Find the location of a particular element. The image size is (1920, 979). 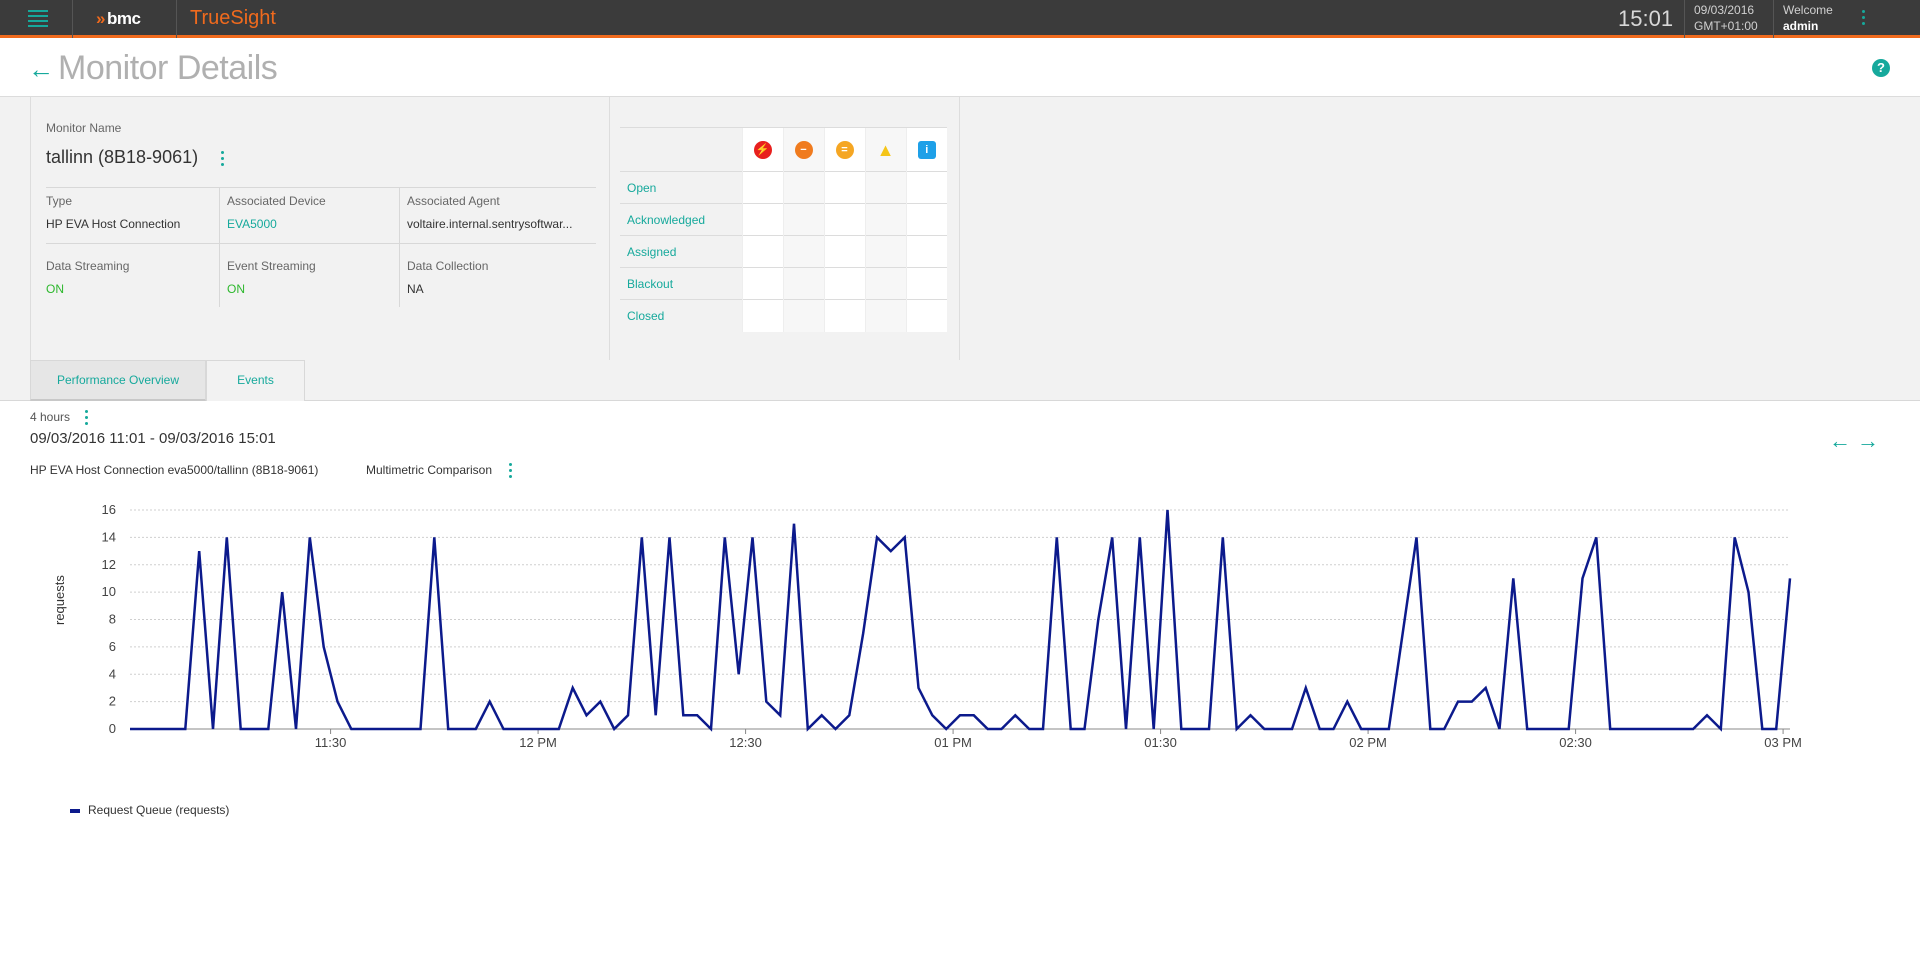

clock: 15:01 is located at coordinates (1646, 18).